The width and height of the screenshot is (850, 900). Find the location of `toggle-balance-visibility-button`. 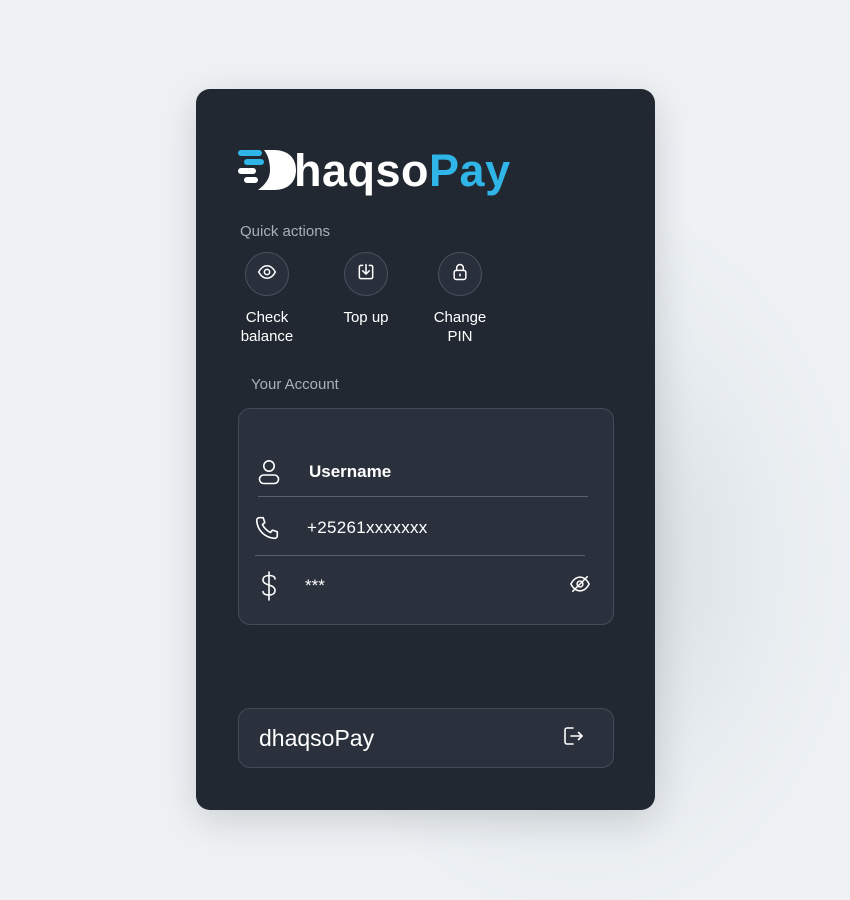

toggle-balance-visibility-button is located at coordinates (580, 586).